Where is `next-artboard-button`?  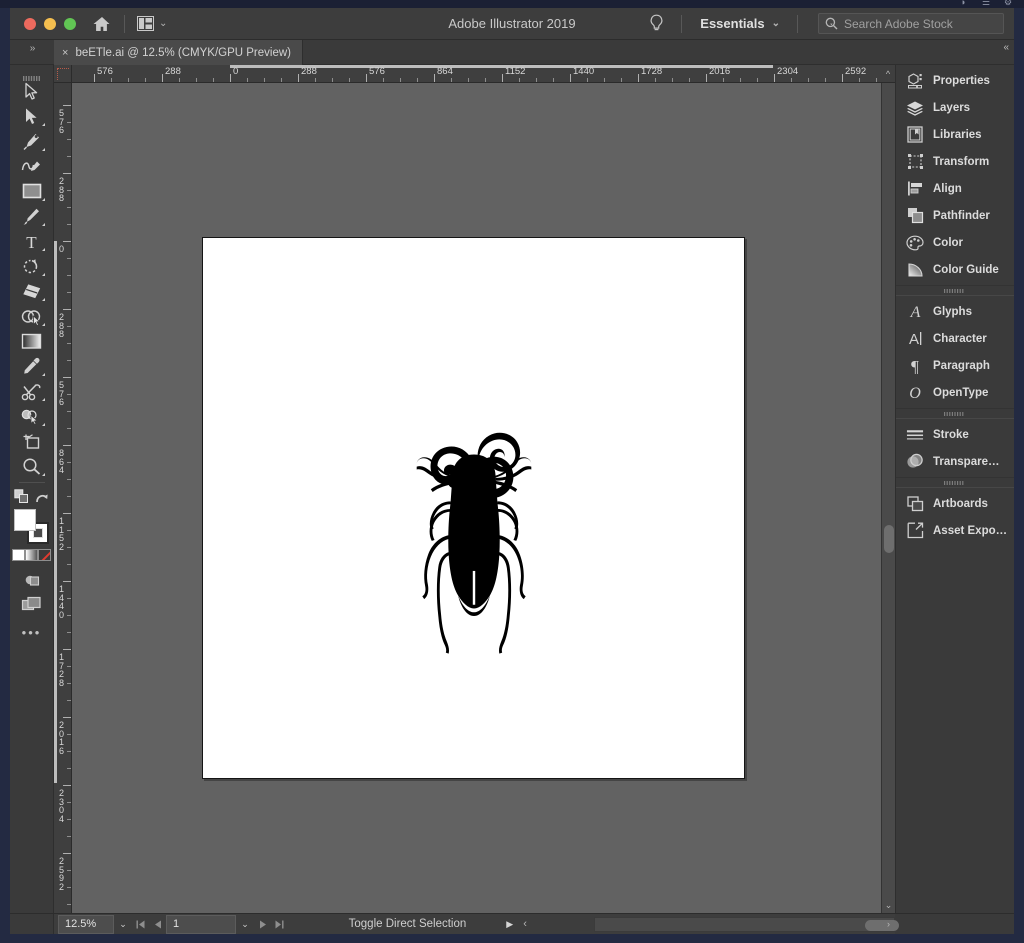
next-artboard-button is located at coordinates (262, 924).